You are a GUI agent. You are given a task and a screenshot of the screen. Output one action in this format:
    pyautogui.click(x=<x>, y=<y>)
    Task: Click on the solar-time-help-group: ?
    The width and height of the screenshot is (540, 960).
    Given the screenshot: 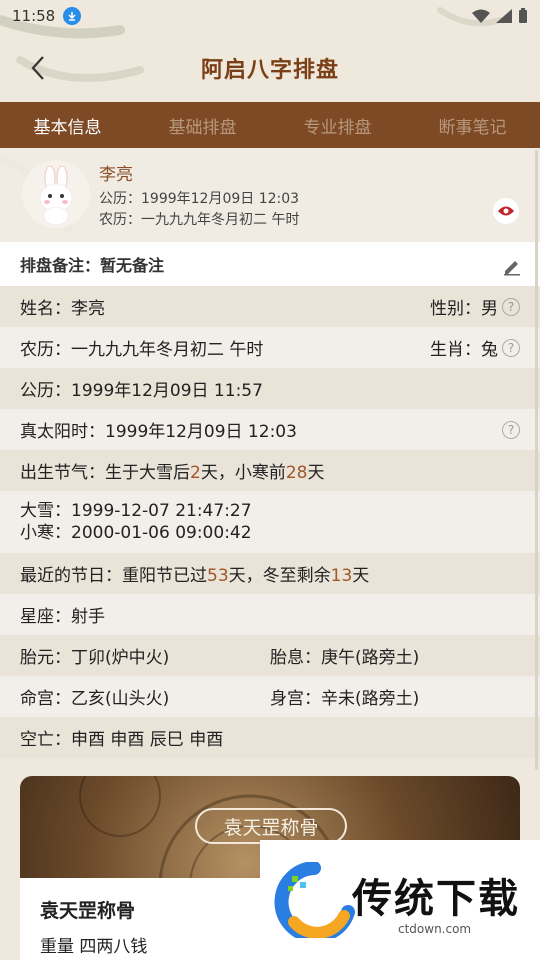 What is the action you would take?
    pyautogui.click(x=511, y=429)
    